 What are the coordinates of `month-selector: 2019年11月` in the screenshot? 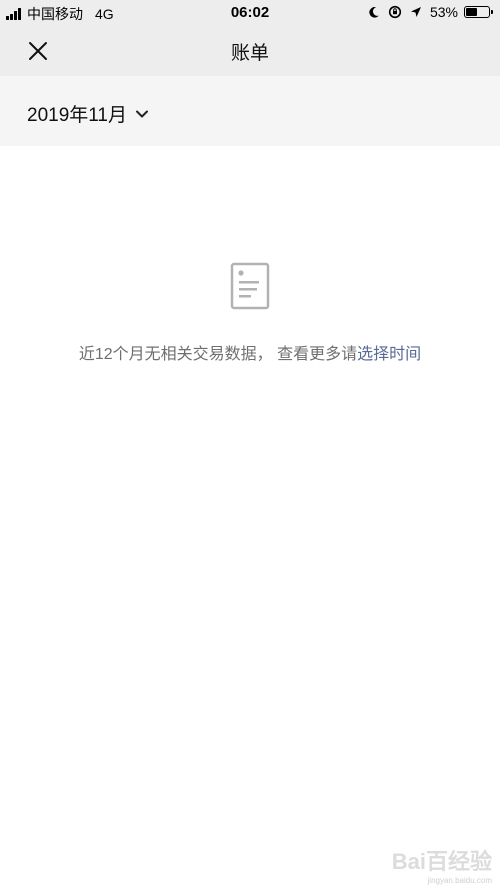 It's located at (88, 113).